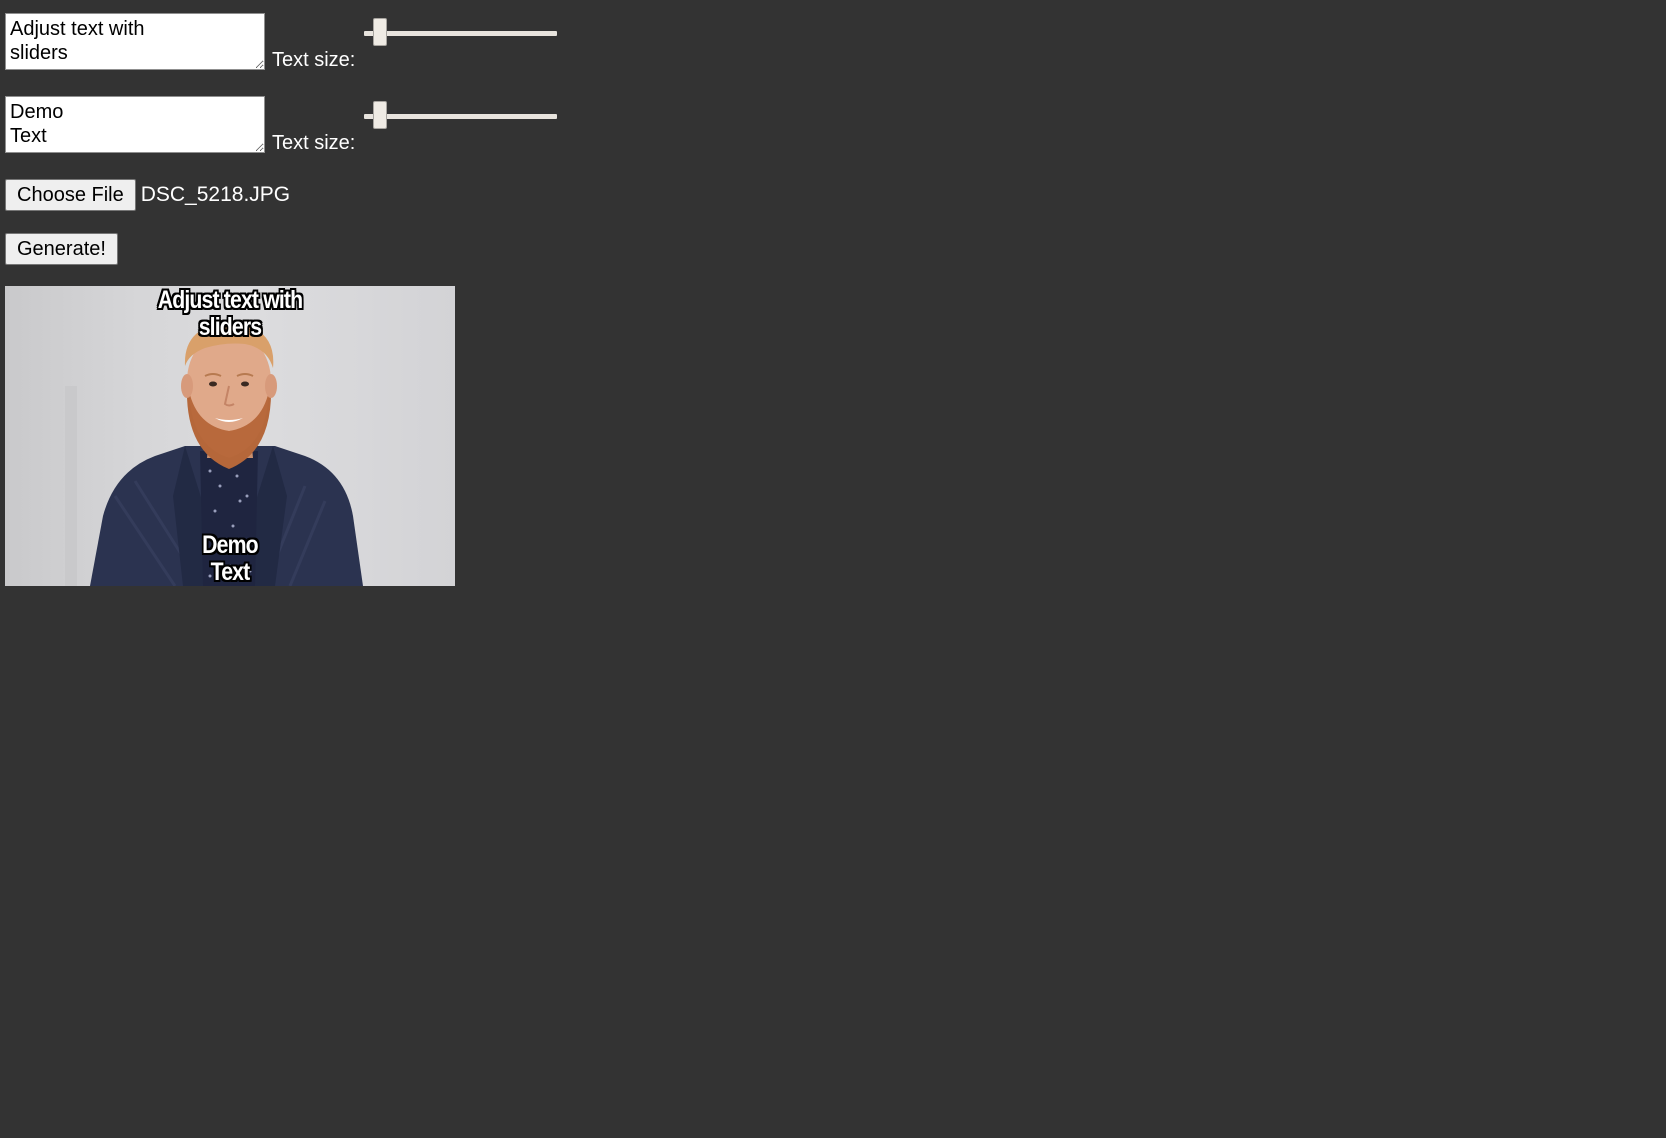 The height and width of the screenshot is (1138, 1666). Describe the element at coordinates (214, 454) in the screenshot. I see `photo-image` at that location.